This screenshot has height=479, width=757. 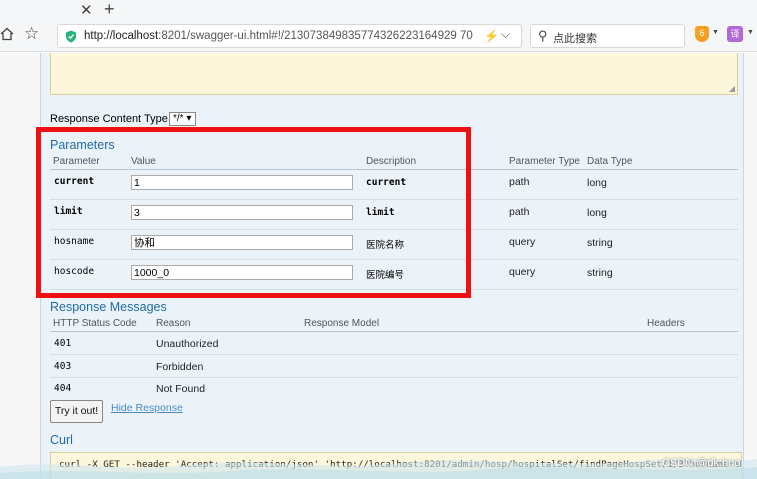 What do you see at coordinates (505, 34) in the screenshot?
I see `chevron-down-icon: ⌵` at bounding box center [505, 34].